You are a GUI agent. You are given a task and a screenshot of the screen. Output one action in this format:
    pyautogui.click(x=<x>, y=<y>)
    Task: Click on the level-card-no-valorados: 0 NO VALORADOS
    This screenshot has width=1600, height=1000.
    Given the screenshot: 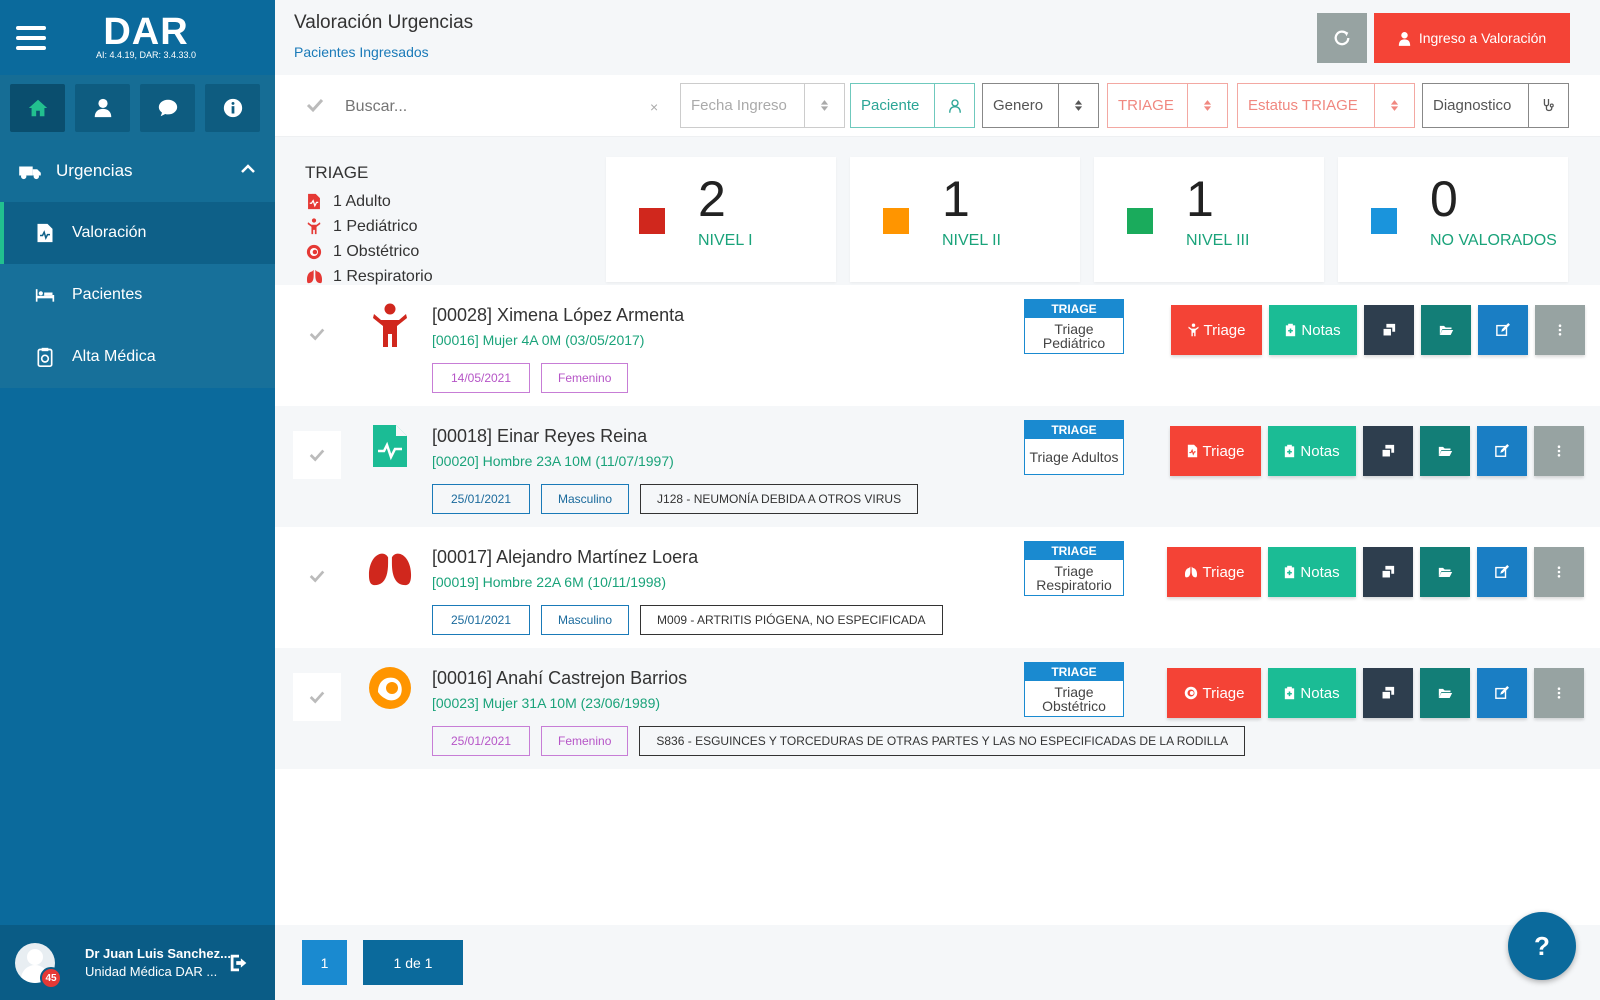 What is the action you would take?
    pyautogui.click(x=1453, y=219)
    